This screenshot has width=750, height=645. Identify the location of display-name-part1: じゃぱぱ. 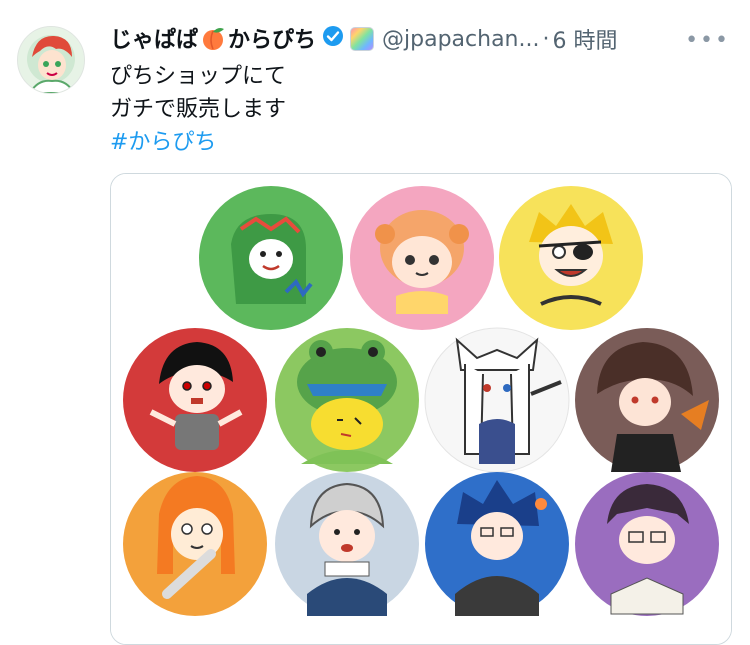
(154, 40).